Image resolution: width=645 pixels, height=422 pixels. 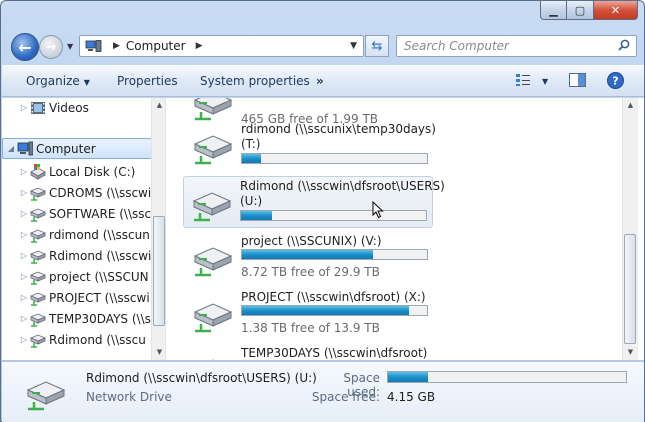 What do you see at coordinates (553, 10) in the screenshot?
I see `minimize-button: ▁` at bounding box center [553, 10].